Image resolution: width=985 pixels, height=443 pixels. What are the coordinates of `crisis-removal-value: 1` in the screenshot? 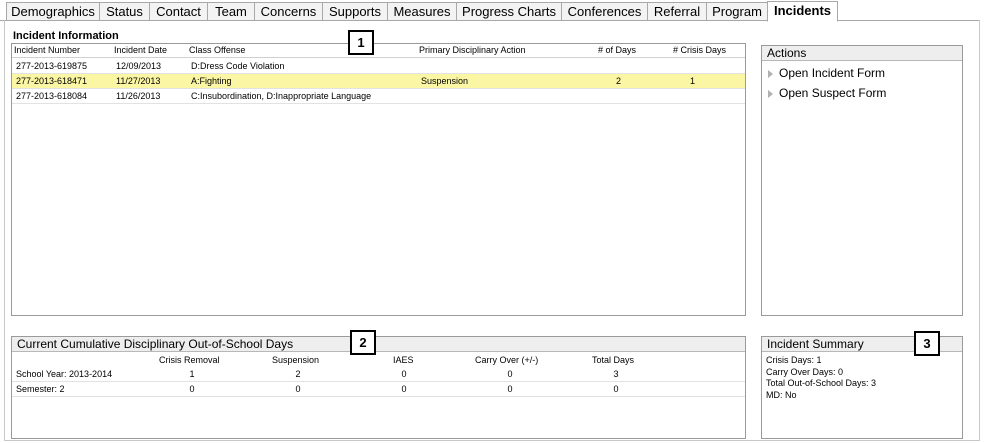 It's located at (192, 374).